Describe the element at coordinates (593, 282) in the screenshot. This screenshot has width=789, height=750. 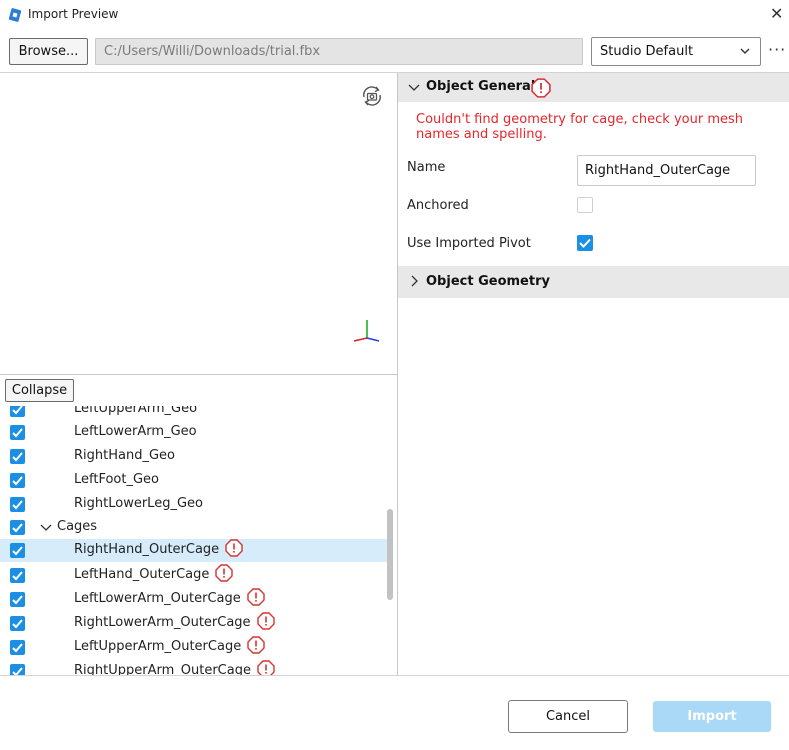
I see `section-header-object-geometry: Object Geometry` at that location.